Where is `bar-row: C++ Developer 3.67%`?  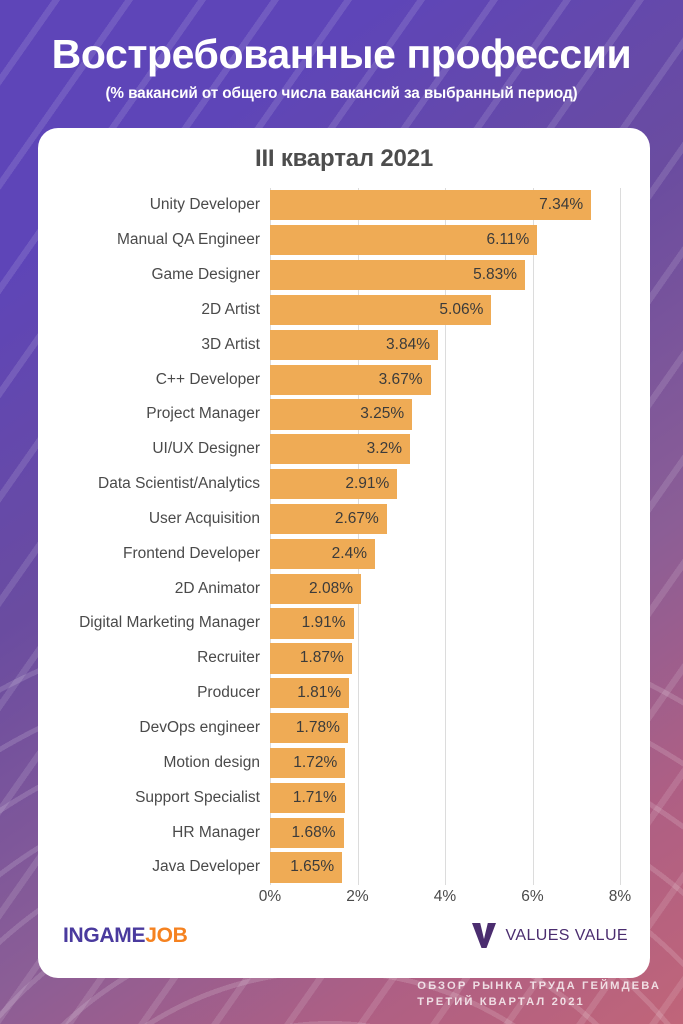 bar-row: C++ Developer 3.67% is located at coordinates (388, 379).